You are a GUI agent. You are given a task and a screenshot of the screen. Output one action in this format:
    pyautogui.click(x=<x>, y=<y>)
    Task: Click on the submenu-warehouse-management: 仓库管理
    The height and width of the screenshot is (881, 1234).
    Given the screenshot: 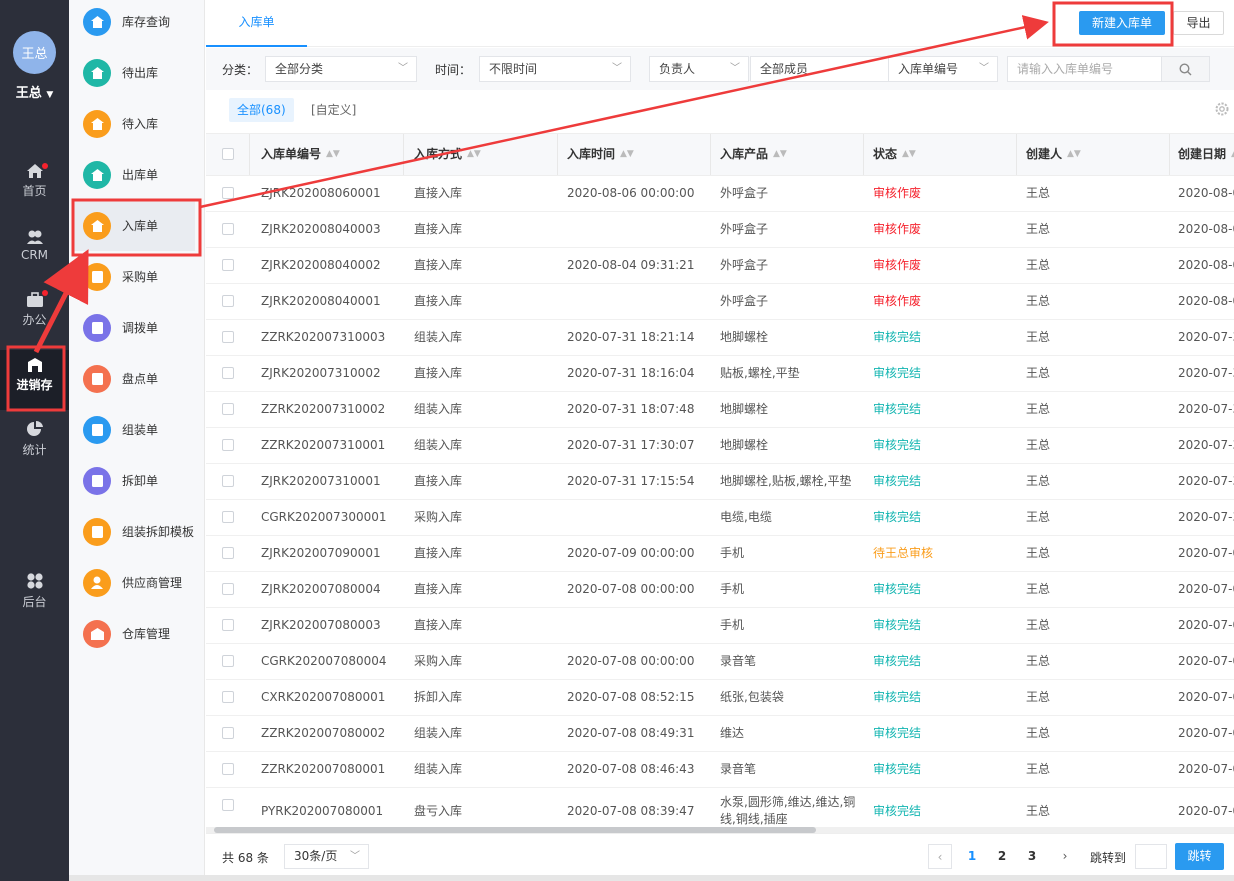 What is the action you would take?
    pyautogui.click(x=137, y=633)
    